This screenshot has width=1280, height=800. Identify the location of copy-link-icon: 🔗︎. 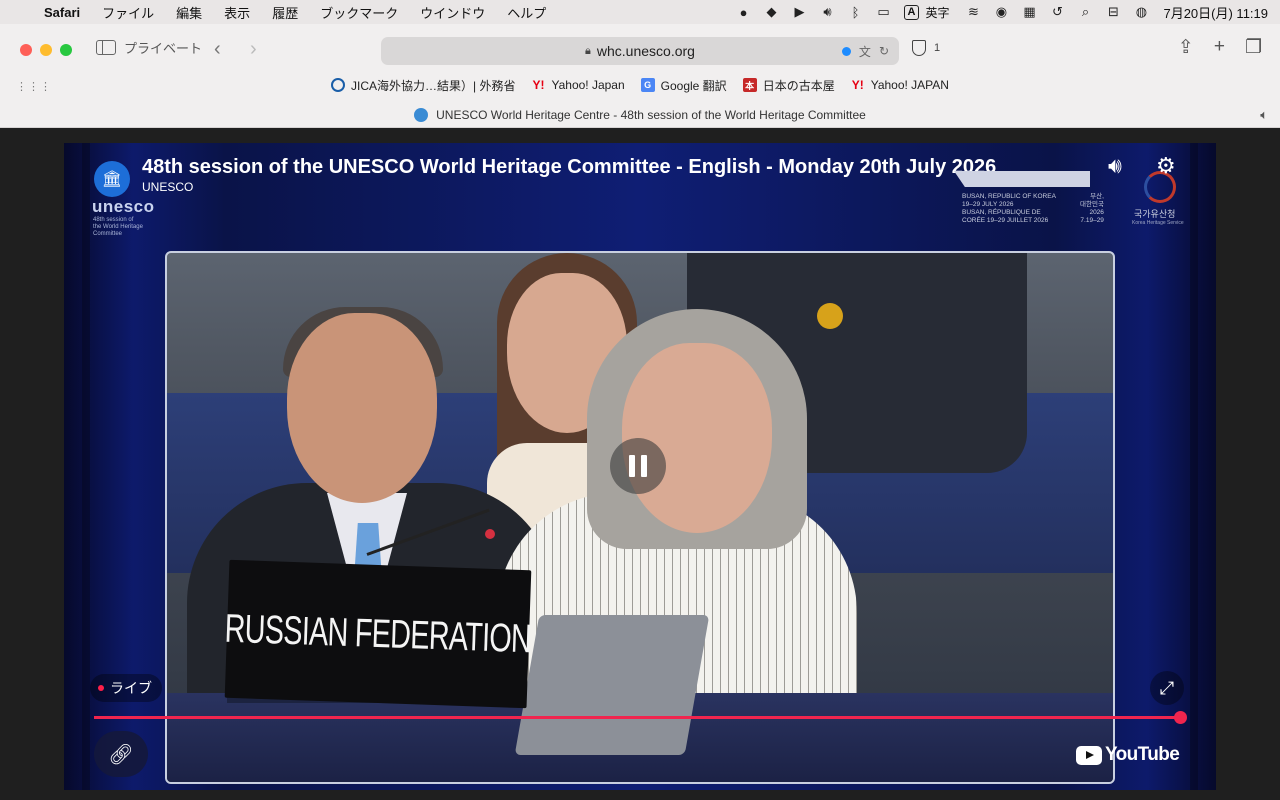
(121, 754).